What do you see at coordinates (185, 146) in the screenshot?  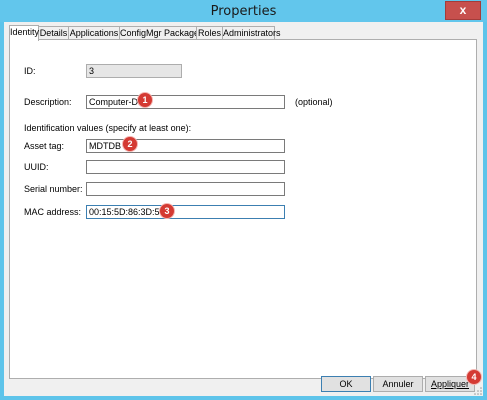 I see `asset-tag-field: MDTDB` at bounding box center [185, 146].